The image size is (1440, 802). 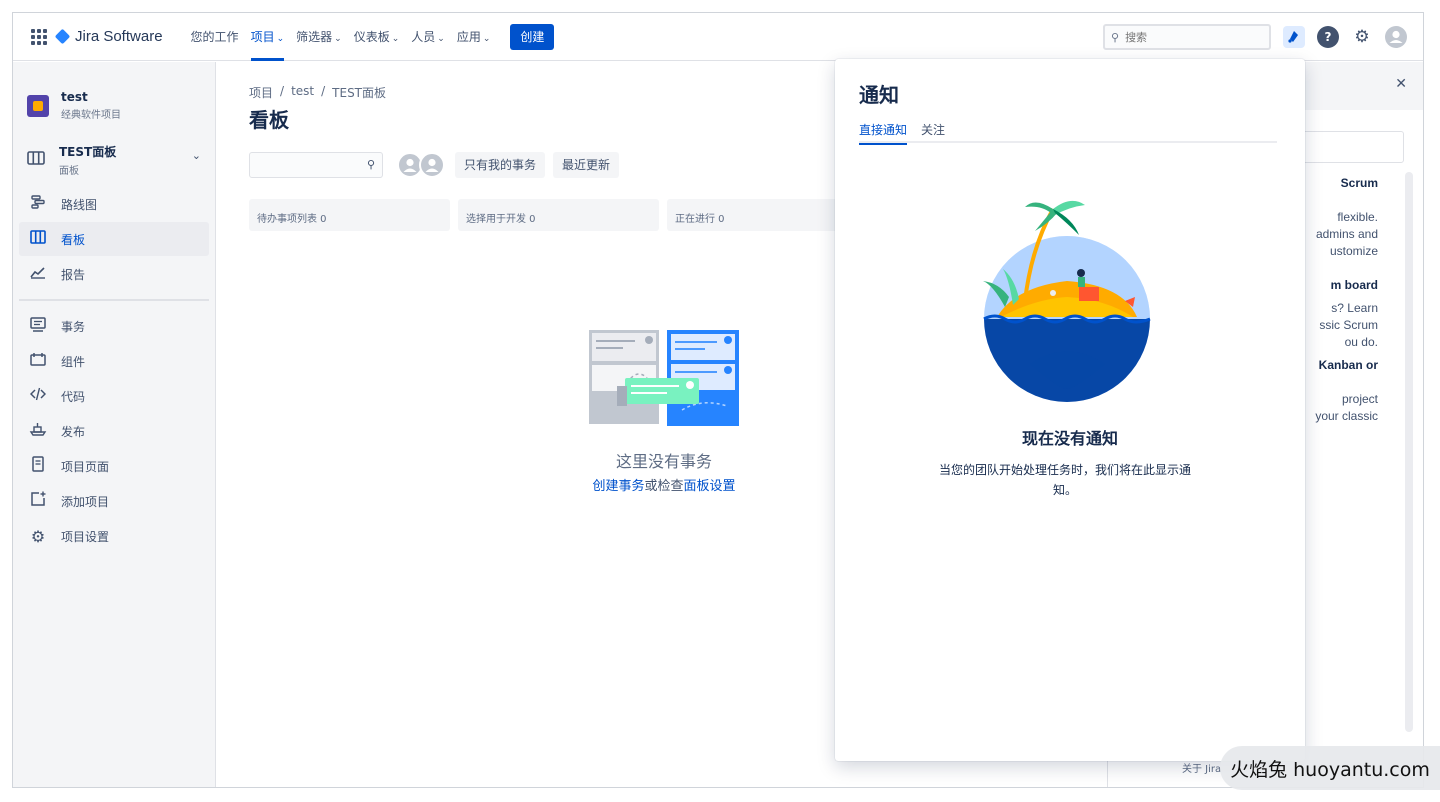 What do you see at coordinates (38, 466) in the screenshot?
I see `project-pages-icon` at bounding box center [38, 466].